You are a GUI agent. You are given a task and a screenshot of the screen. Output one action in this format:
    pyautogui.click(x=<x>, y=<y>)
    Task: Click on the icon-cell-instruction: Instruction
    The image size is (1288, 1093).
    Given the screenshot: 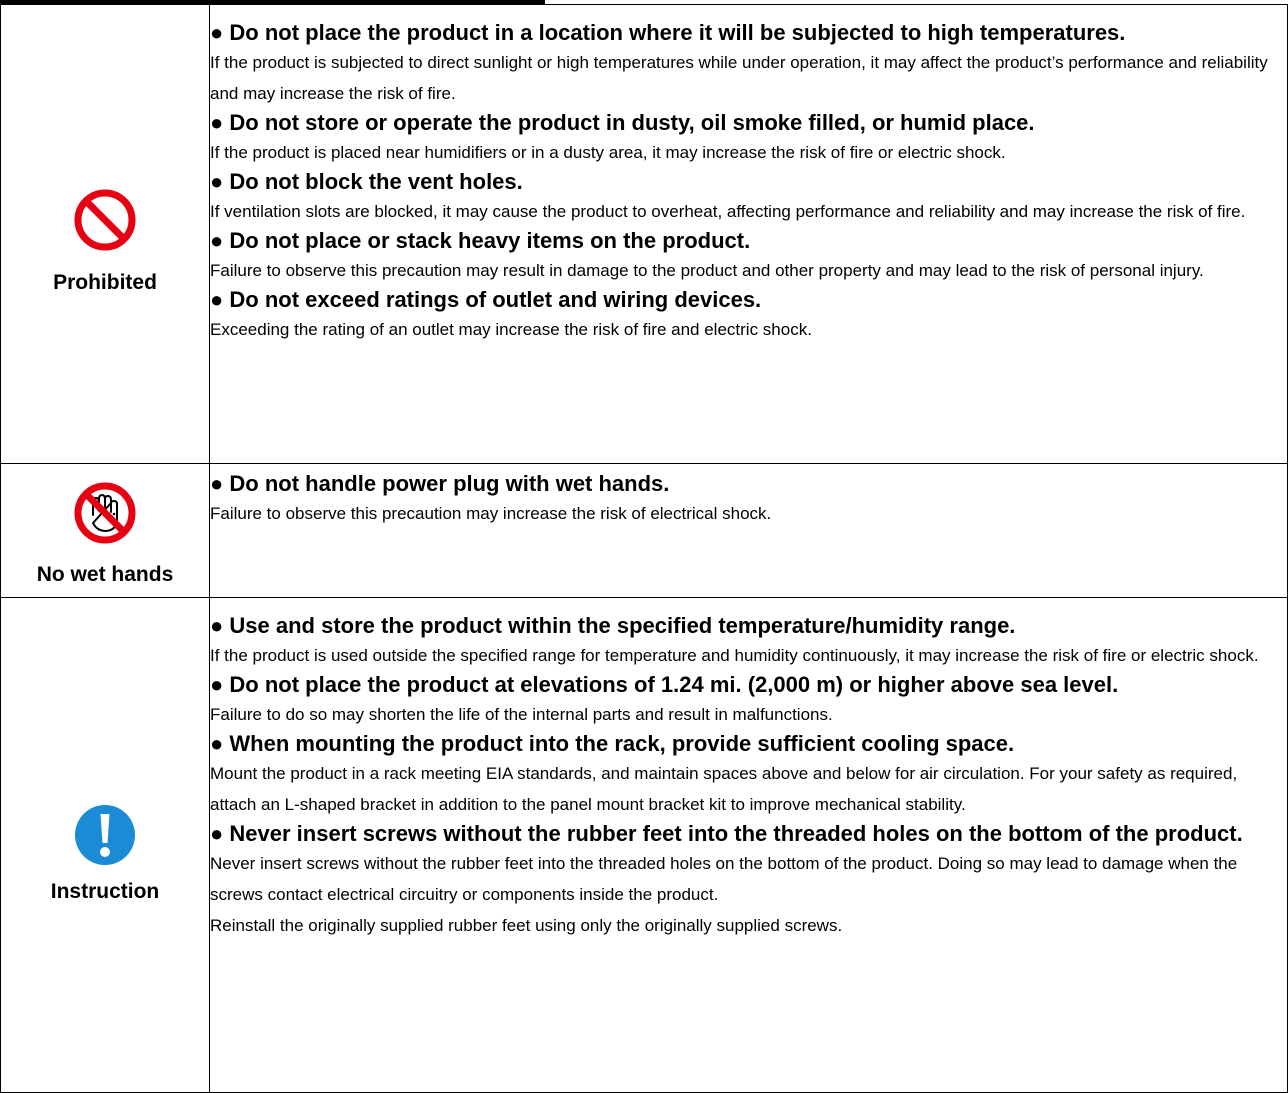 What is the action you would take?
    pyautogui.click(x=105, y=845)
    